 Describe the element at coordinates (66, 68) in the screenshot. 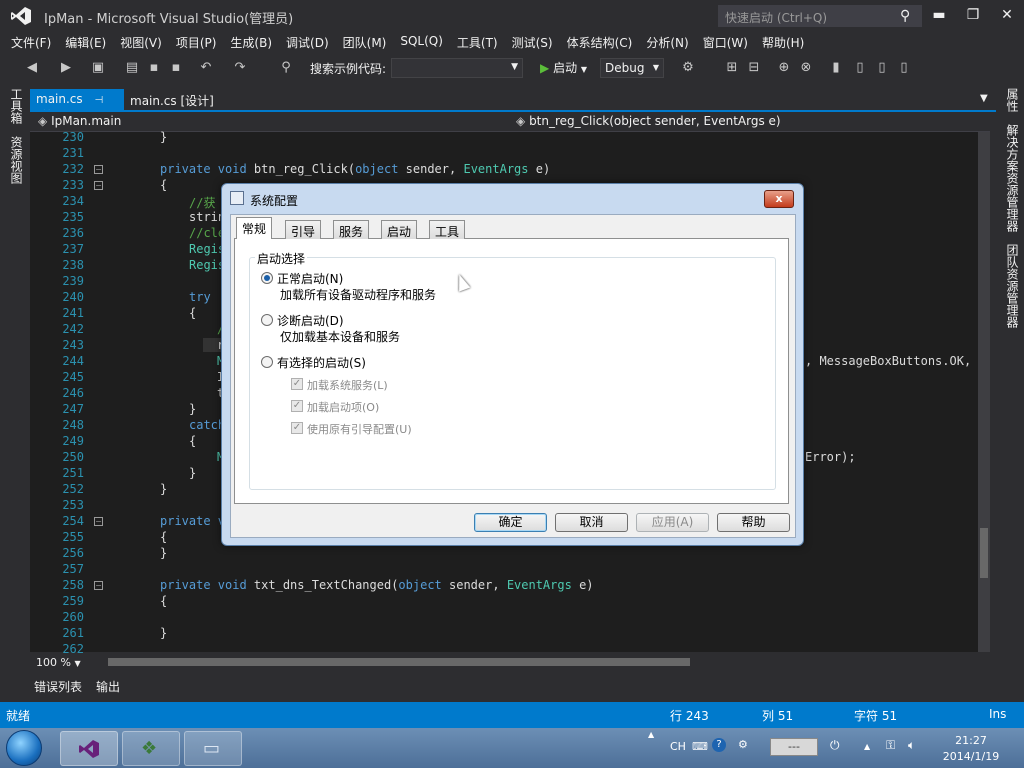

I see `forward-icon: ▶` at that location.